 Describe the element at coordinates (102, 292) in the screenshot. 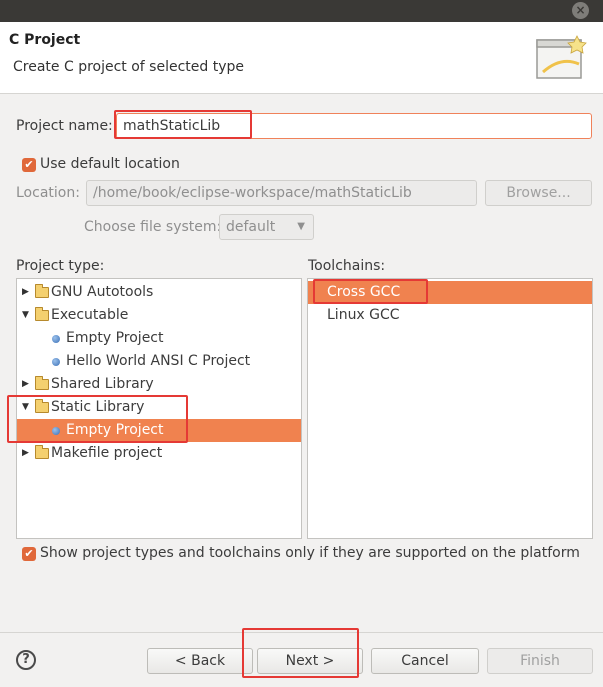

I see `tree-item-label: GNU Autotools` at that location.